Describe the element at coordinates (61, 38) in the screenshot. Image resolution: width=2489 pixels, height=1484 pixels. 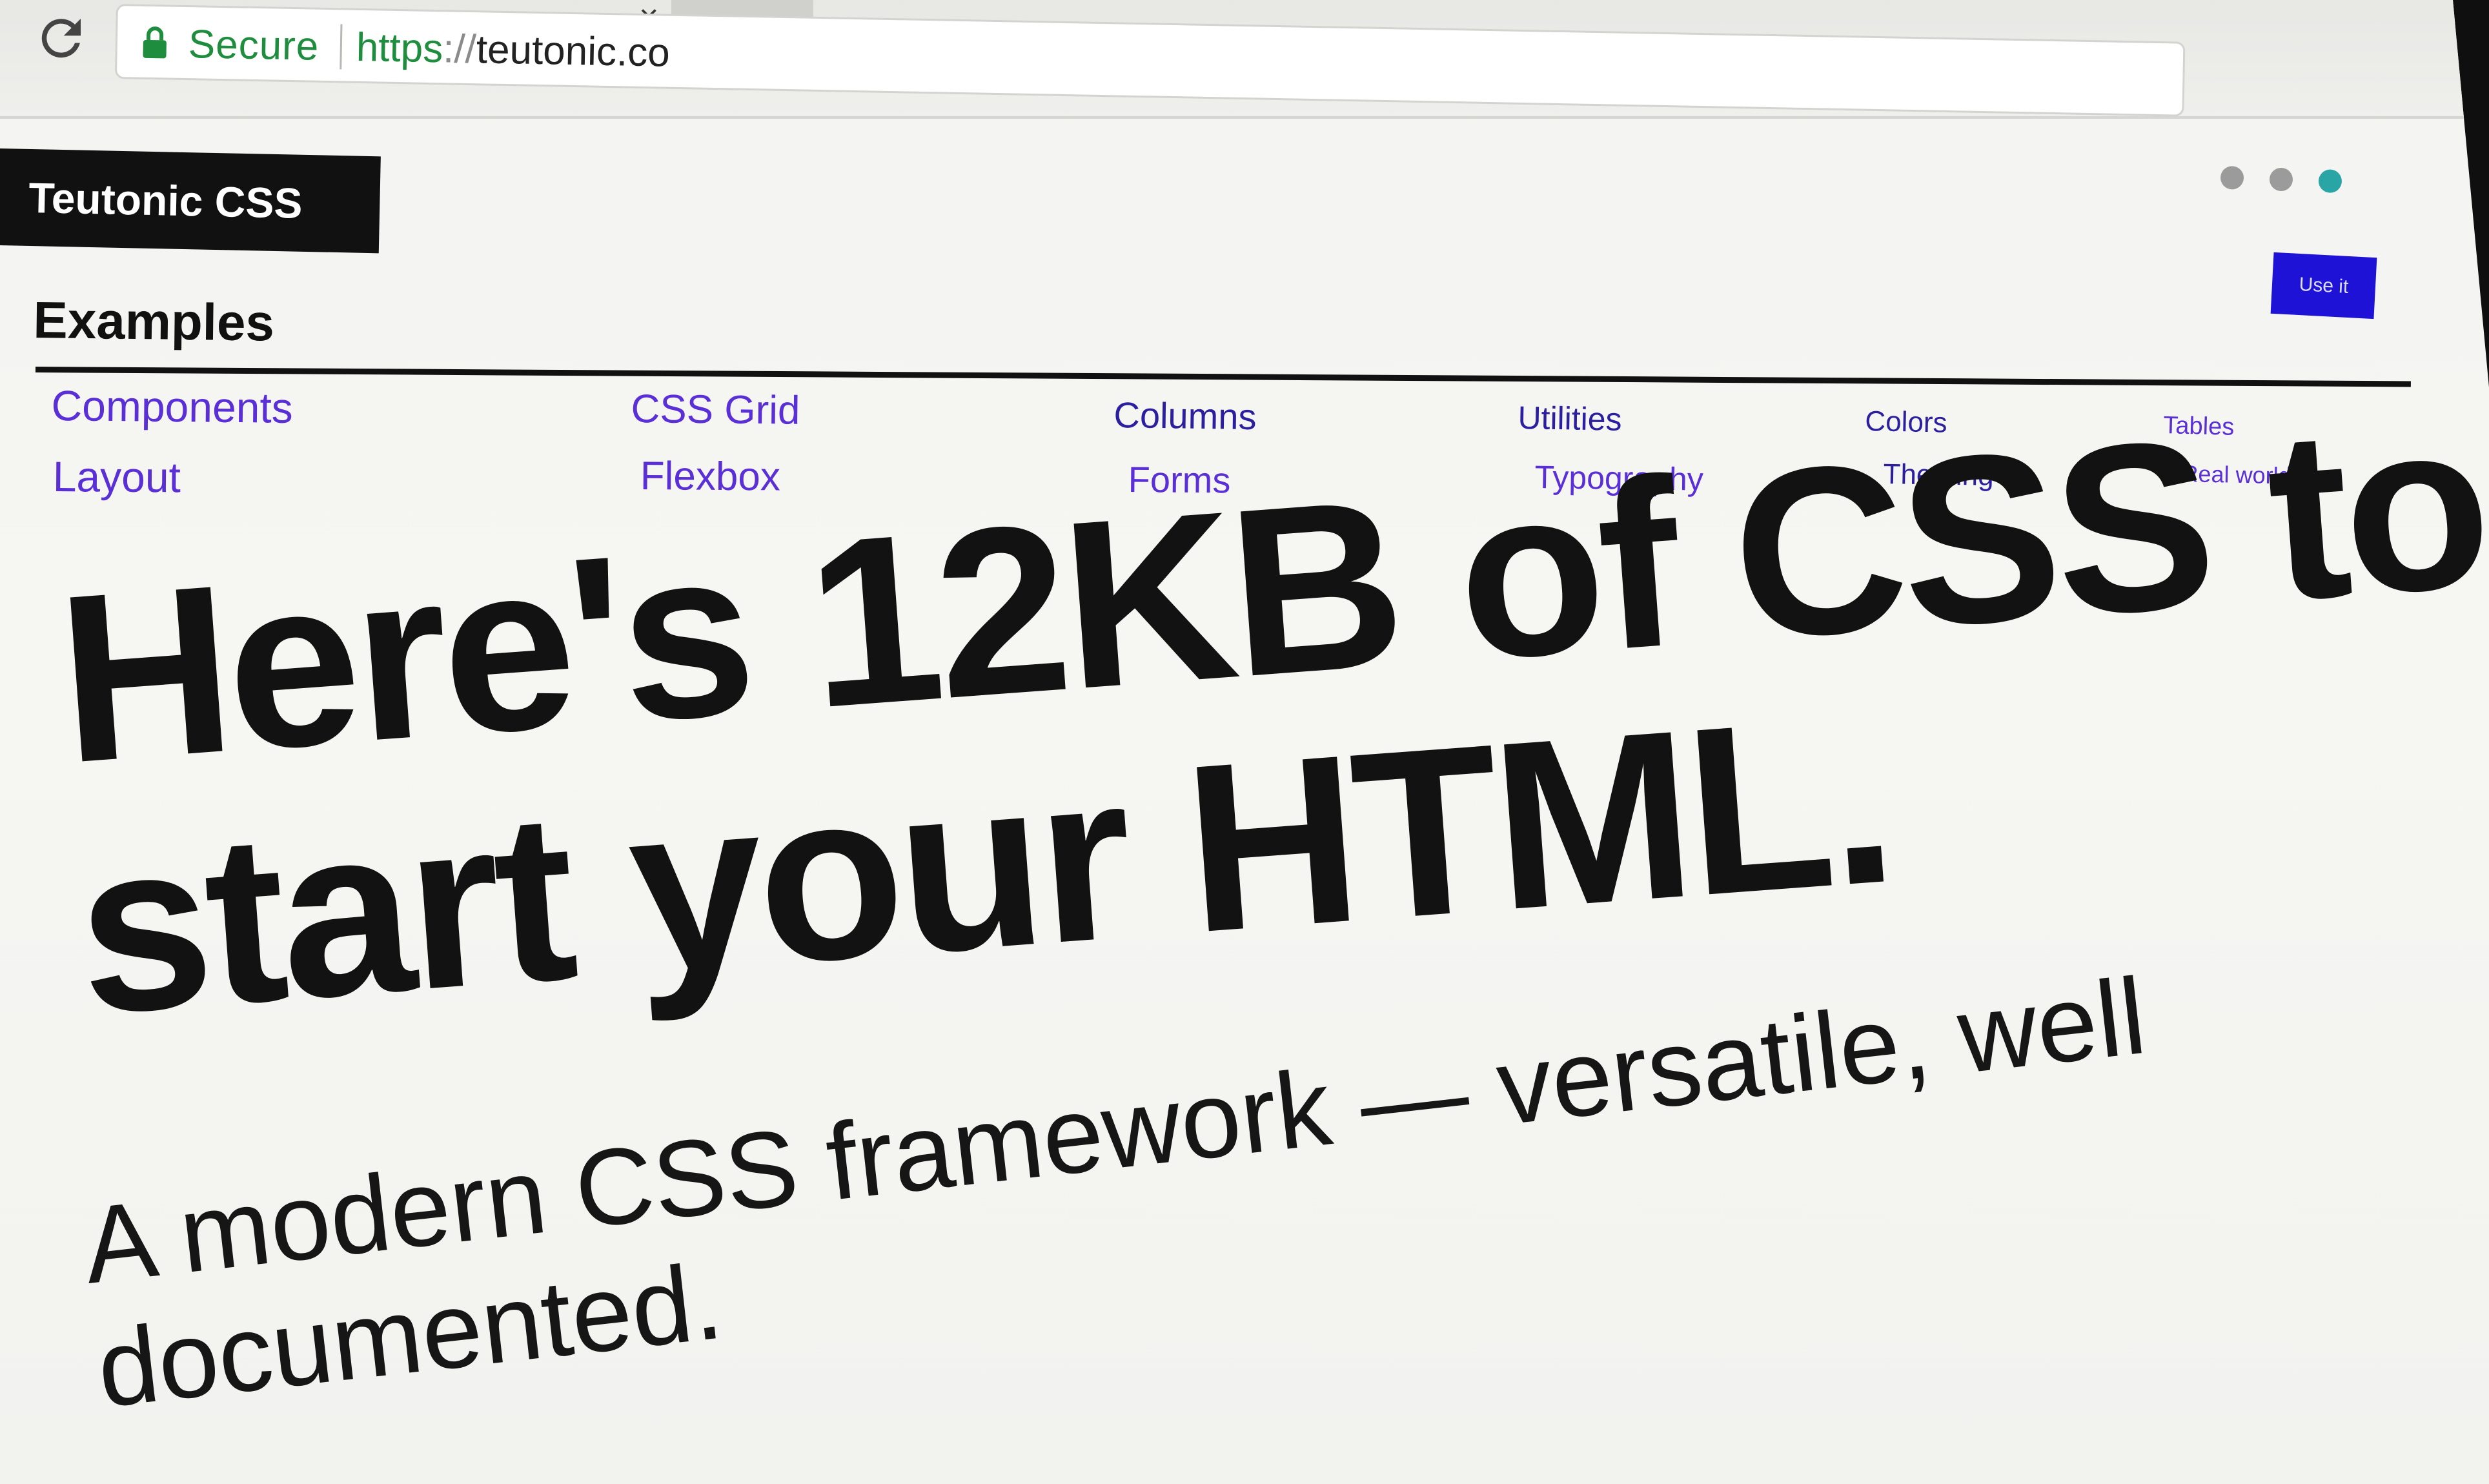
I see `reload-icon` at that location.